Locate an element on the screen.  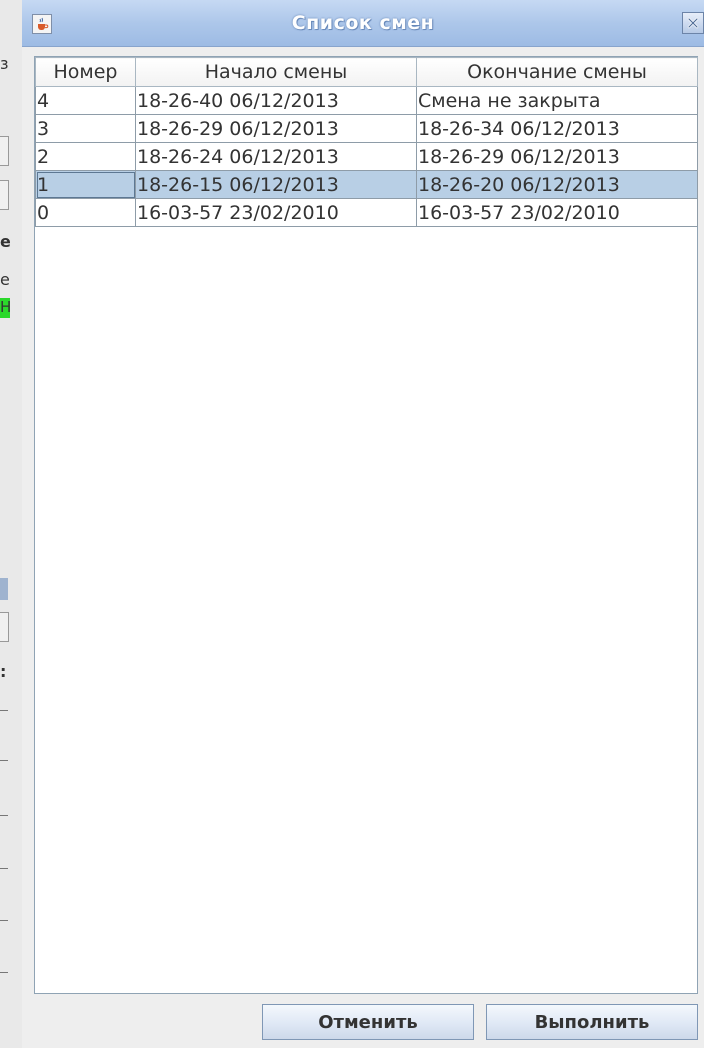
cell-end: 16-03-57 23/02/2010 is located at coordinates (557, 212).